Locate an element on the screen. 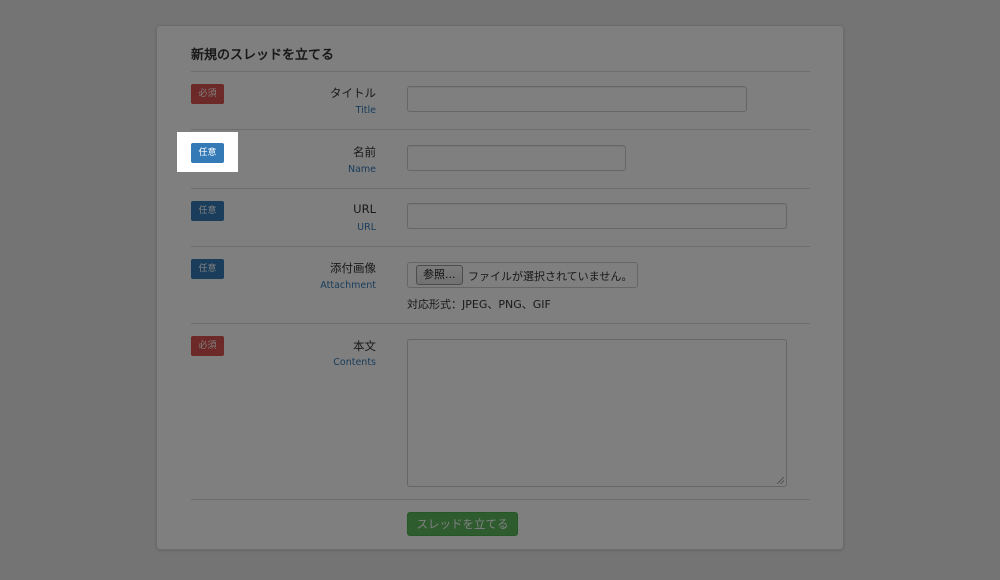 The height and width of the screenshot is (580, 1000). create-thread-button: スレッドを立てる is located at coordinates (462, 524).